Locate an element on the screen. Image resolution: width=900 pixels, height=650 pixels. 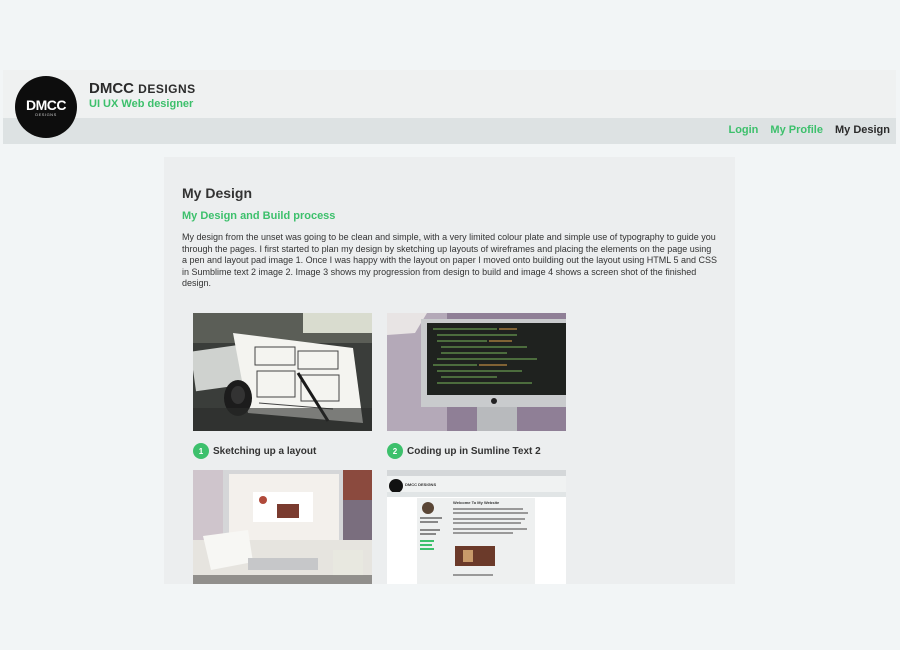
nav-my-profile: My Profile is located at coordinates (796, 130).